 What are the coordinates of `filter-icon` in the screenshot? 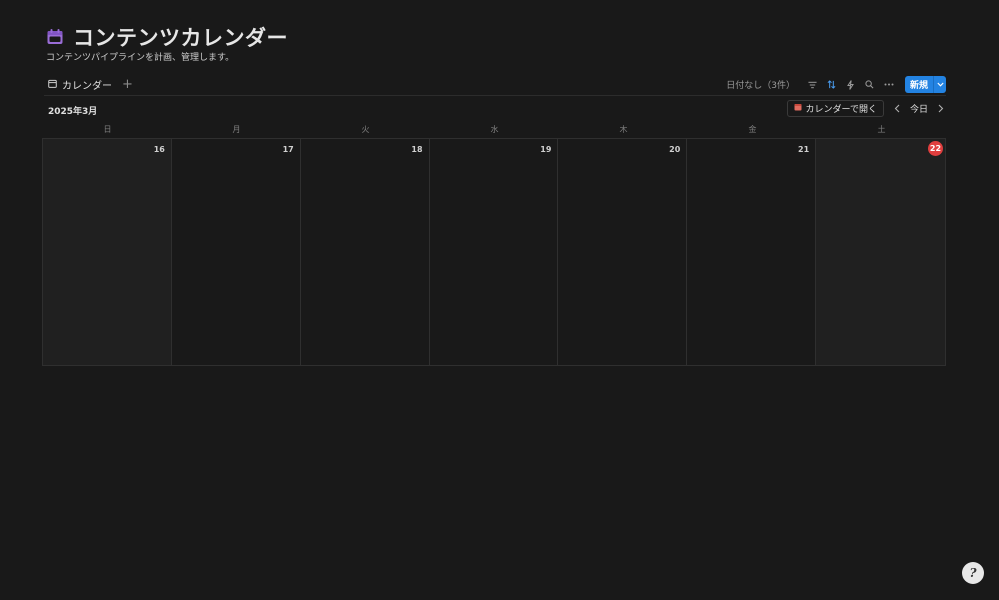 It's located at (813, 85).